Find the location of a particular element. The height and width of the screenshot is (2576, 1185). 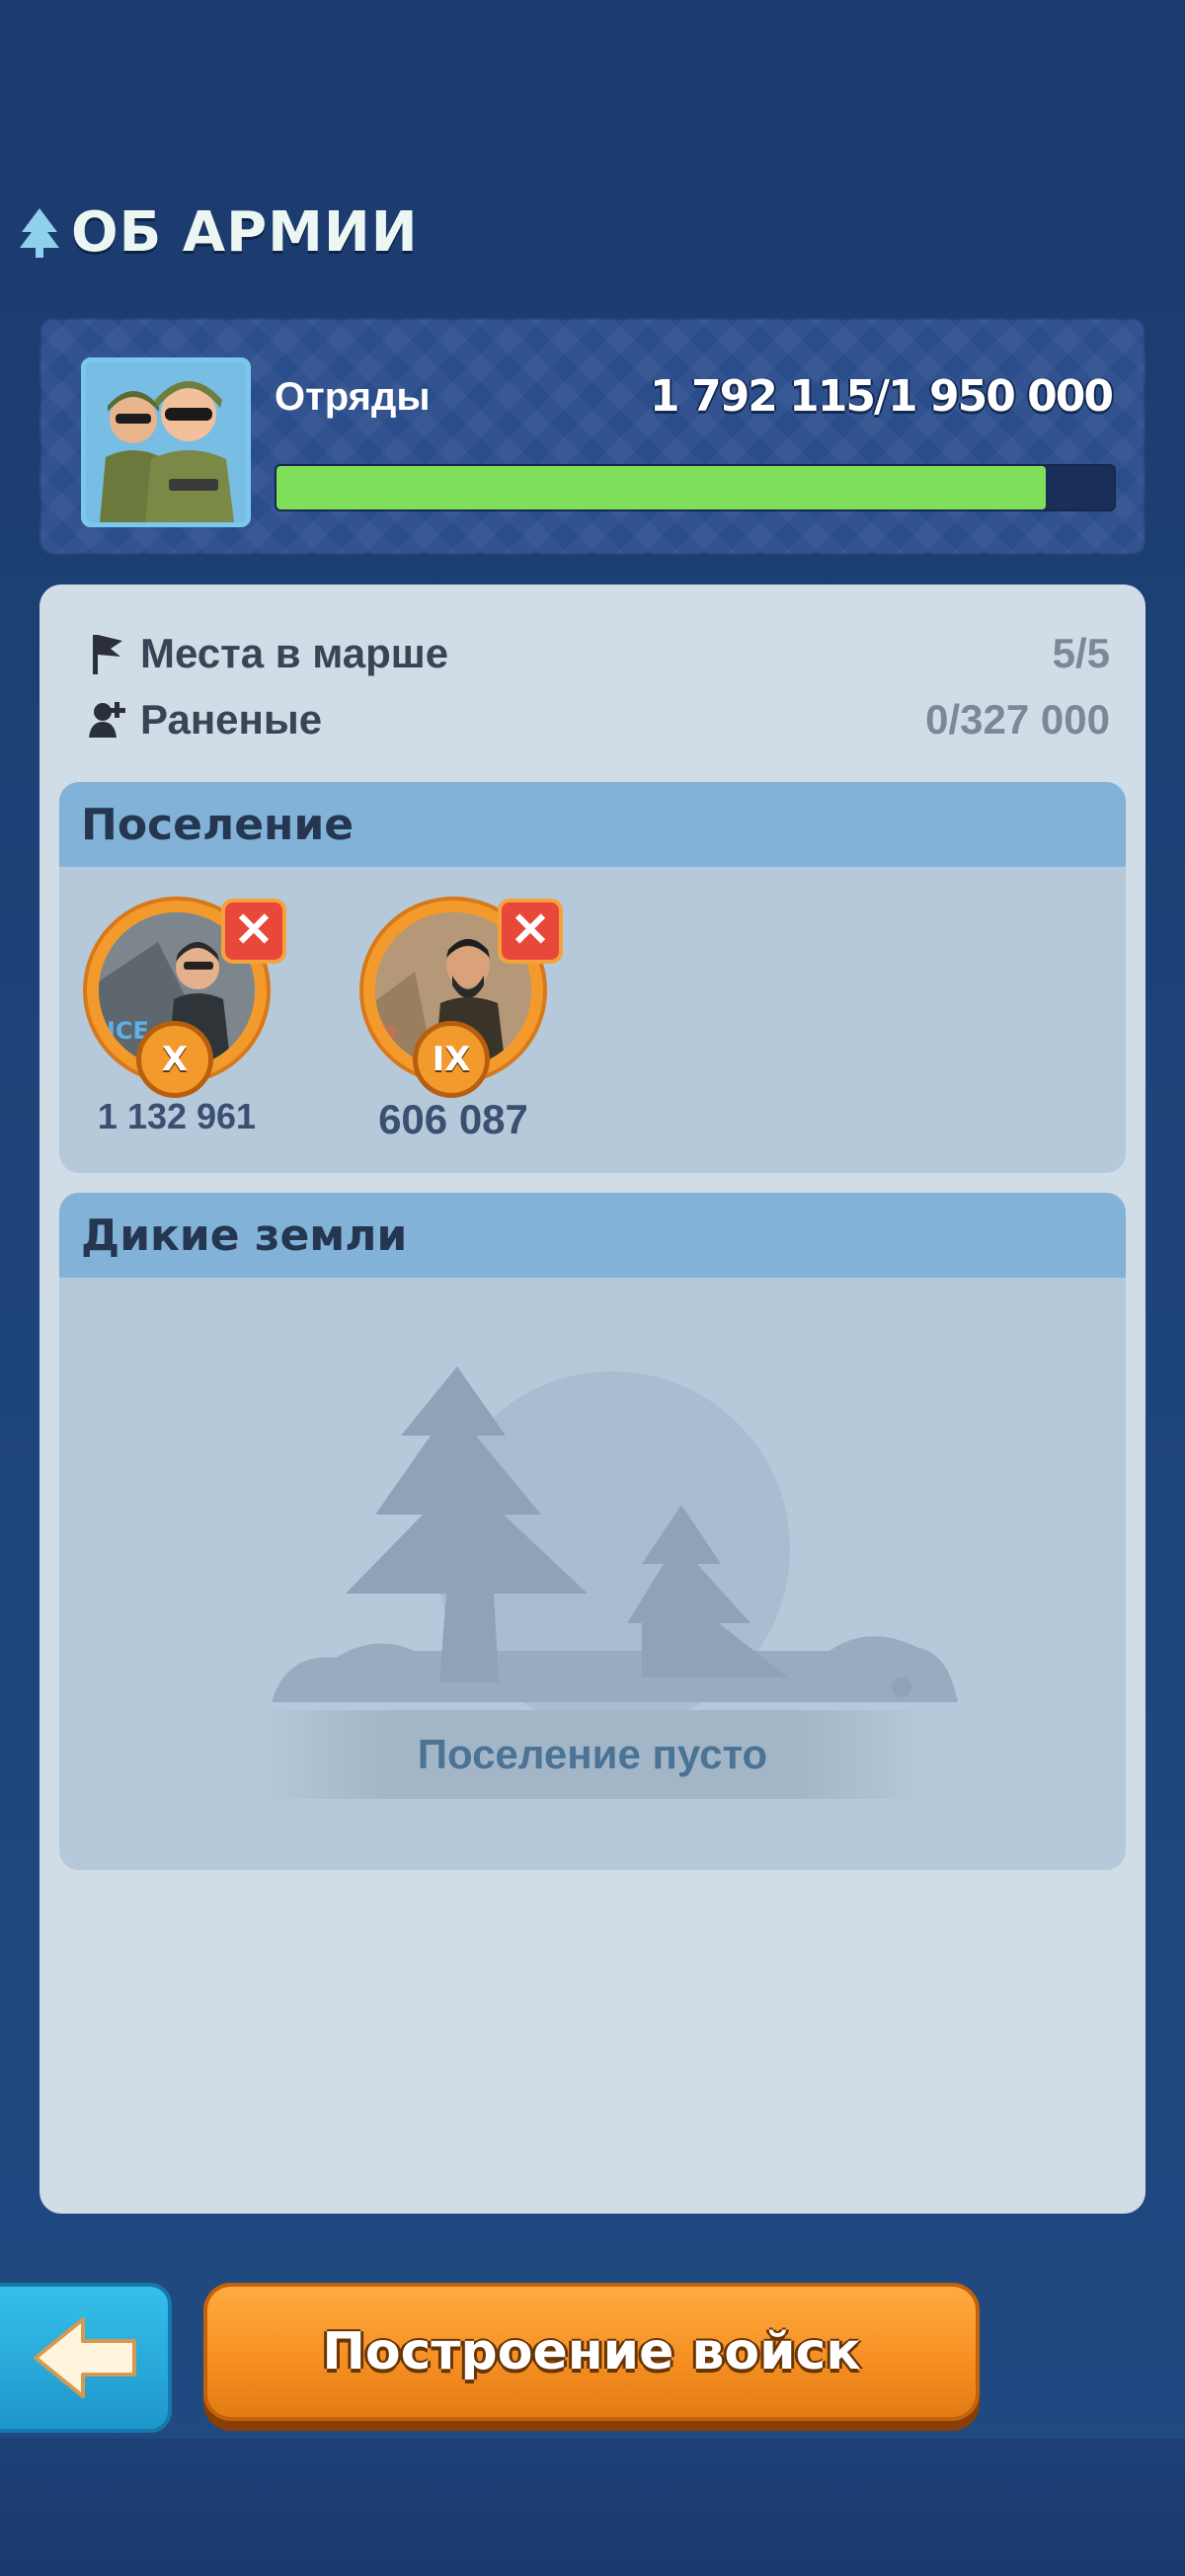

build-troops-button: Построение войск is located at coordinates (591, 2352).